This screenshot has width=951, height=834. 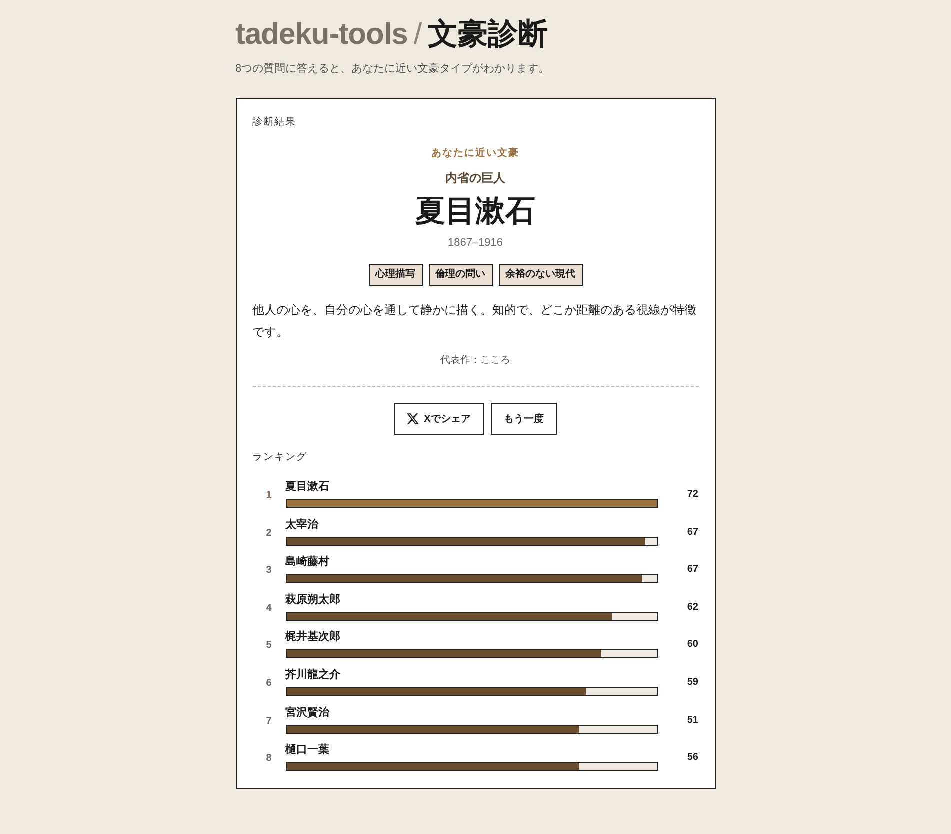 I want to click on trait-tag: 心理描写, so click(x=395, y=275).